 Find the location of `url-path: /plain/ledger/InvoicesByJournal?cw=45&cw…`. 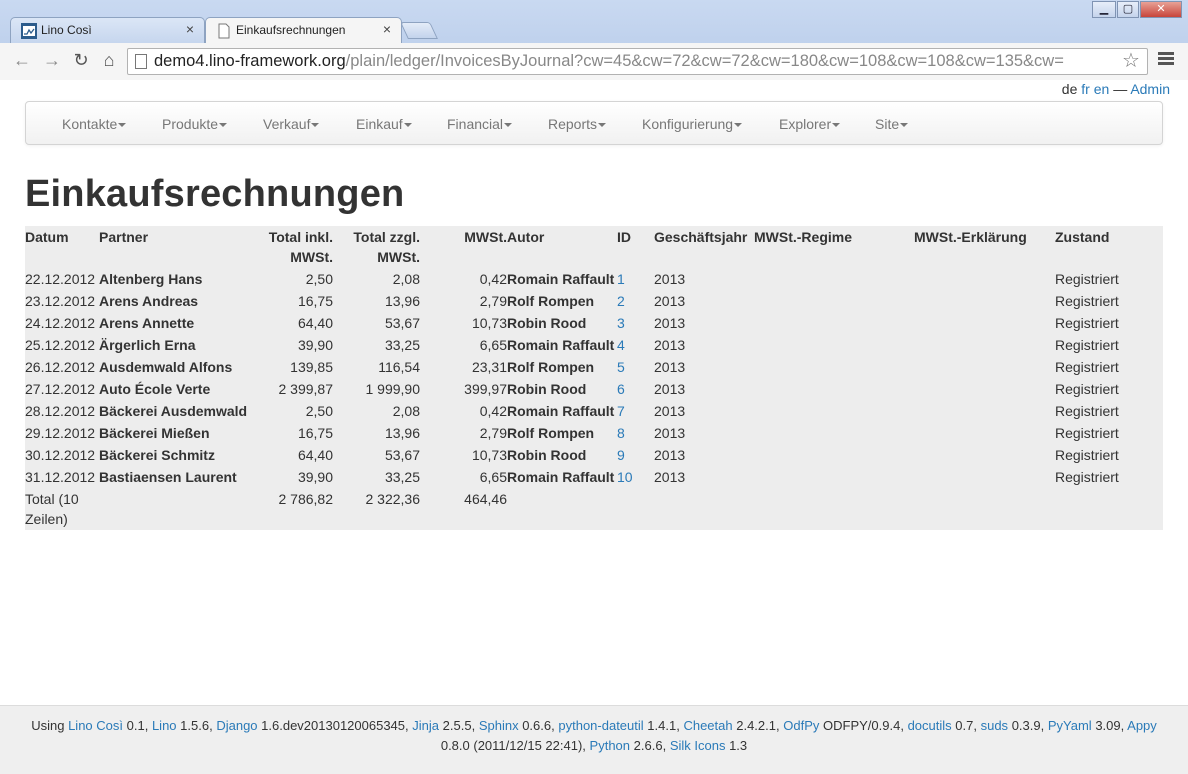

url-path: /plain/ledger/InvoicesByJournal?cw=45&cw… is located at coordinates (704, 61).